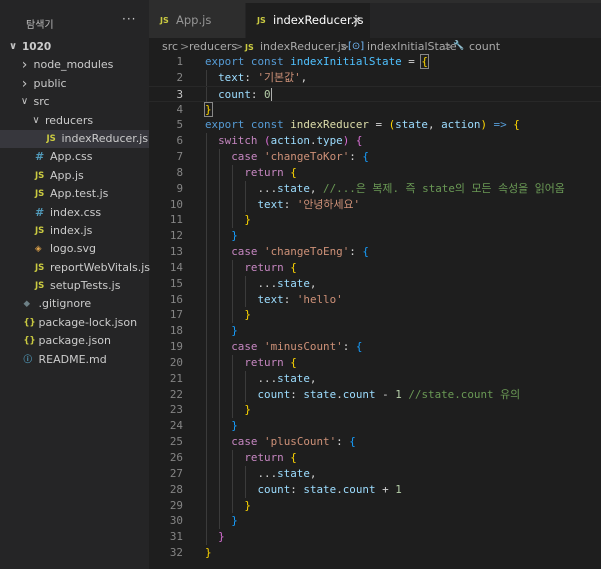 The image size is (601, 569). I want to click on line-number: 15, so click(176, 283).